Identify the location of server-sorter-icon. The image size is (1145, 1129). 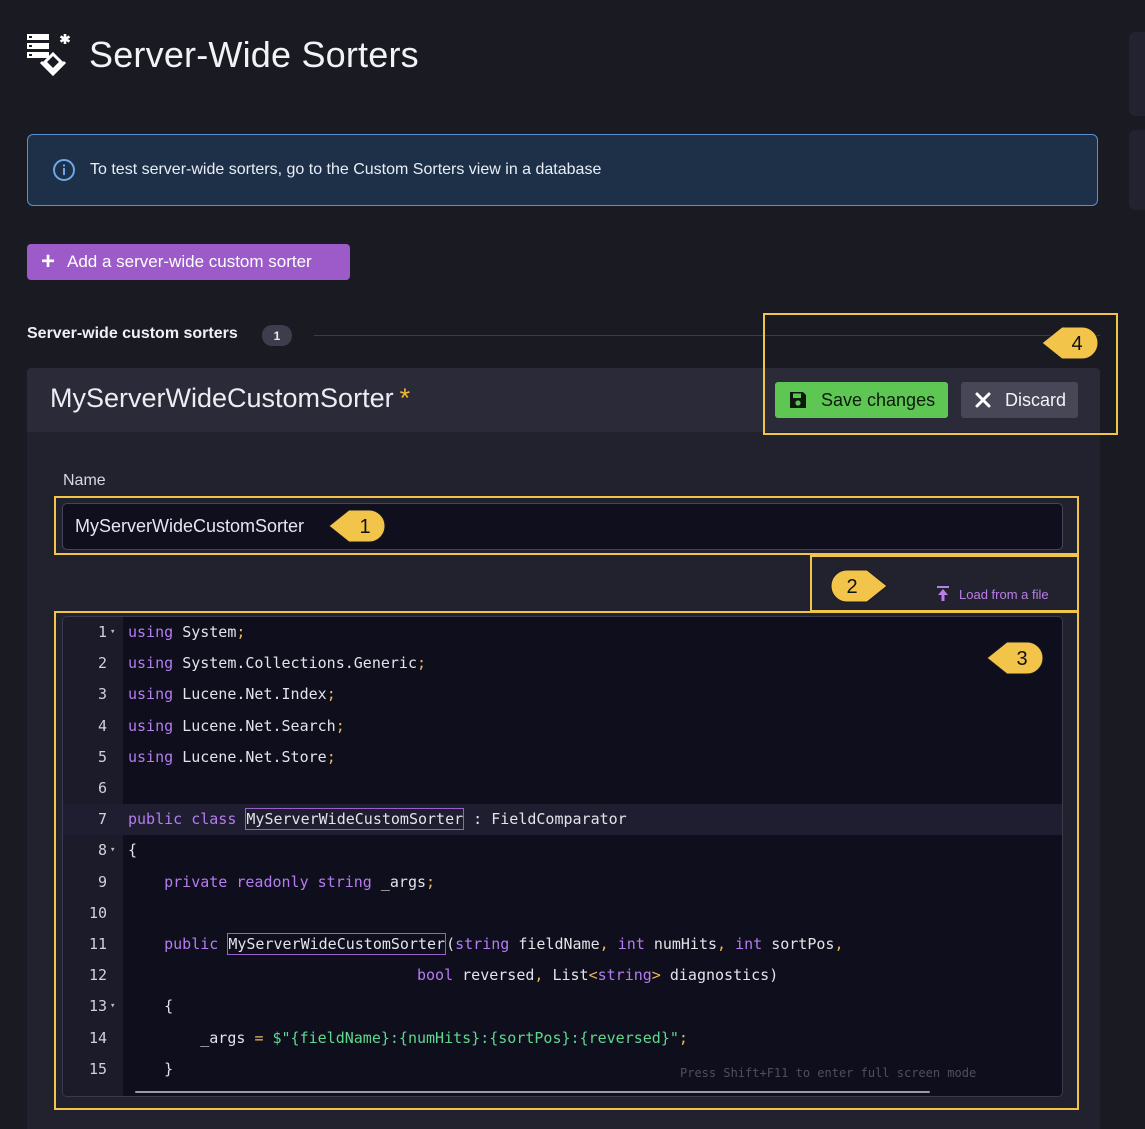
(49, 55).